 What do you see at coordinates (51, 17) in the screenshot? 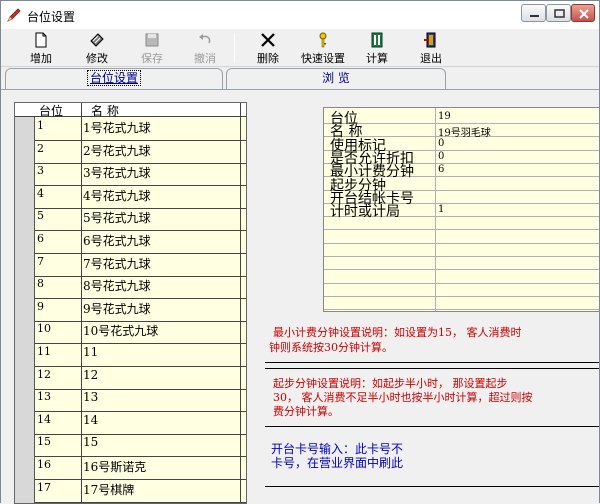
I see `window-title: 台位设置` at bounding box center [51, 17].